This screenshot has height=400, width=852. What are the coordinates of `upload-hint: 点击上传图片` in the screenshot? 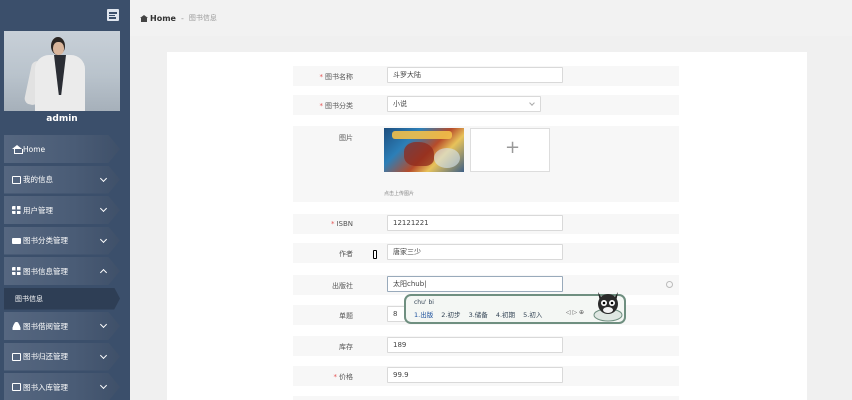 It's located at (399, 194).